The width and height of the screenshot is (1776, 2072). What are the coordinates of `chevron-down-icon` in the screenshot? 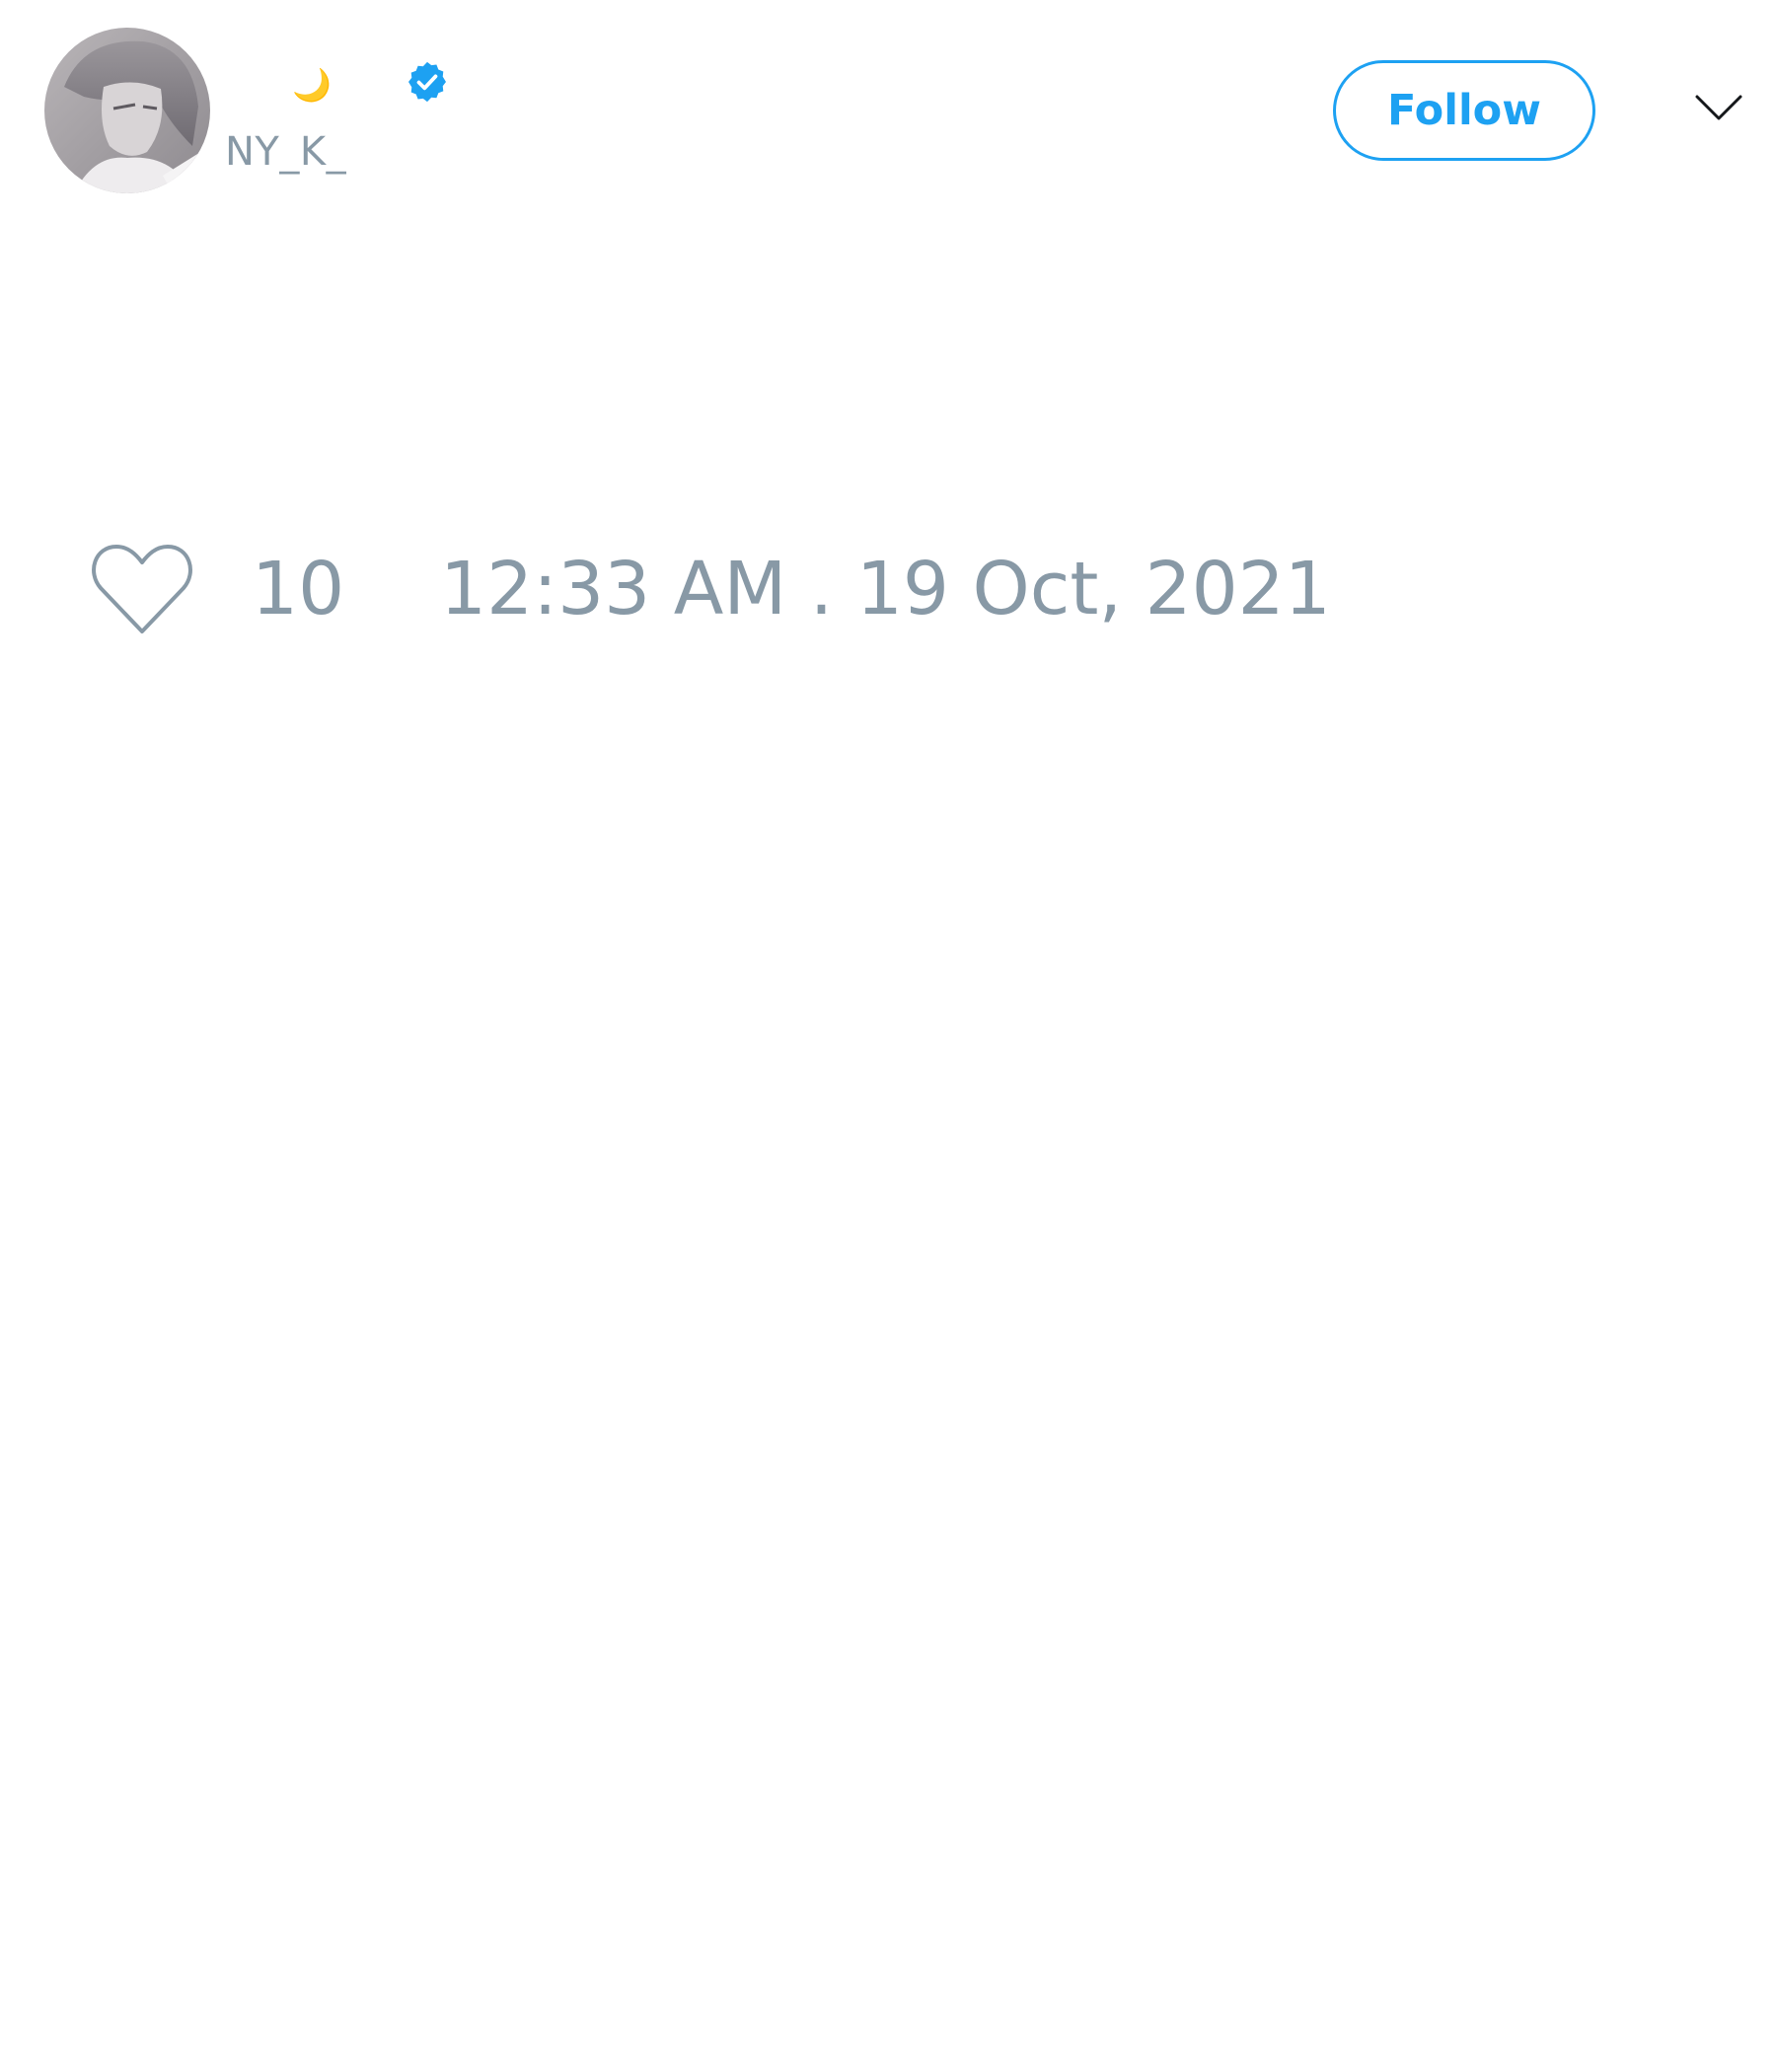 It's located at (1719, 108).